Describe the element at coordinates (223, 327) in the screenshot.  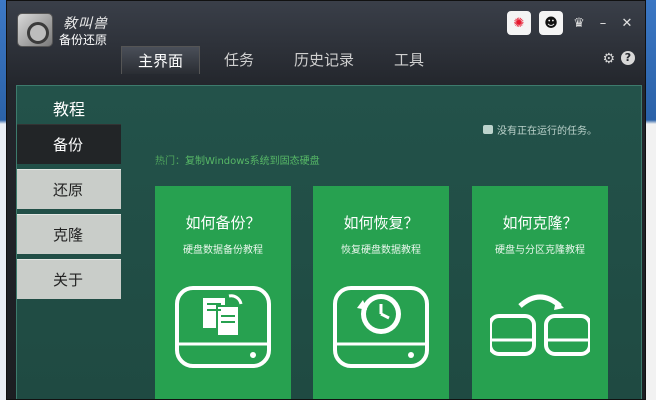
I see `backup-documents-icon` at that location.